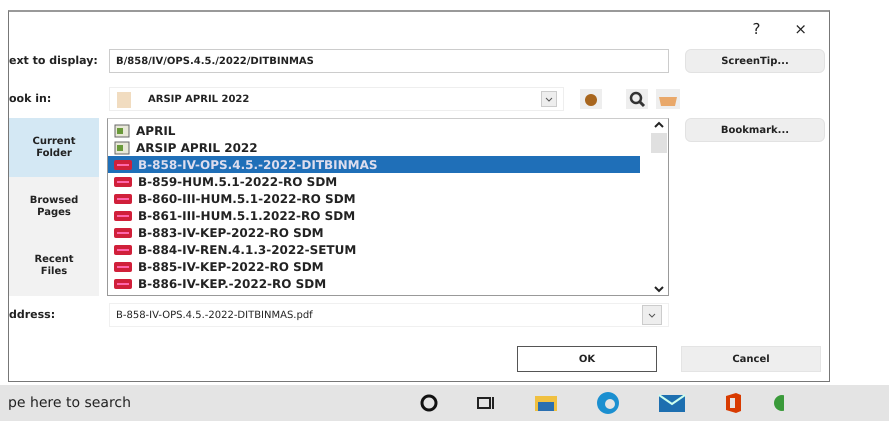 The image size is (889, 421). I want to click on mail-icon, so click(672, 403).